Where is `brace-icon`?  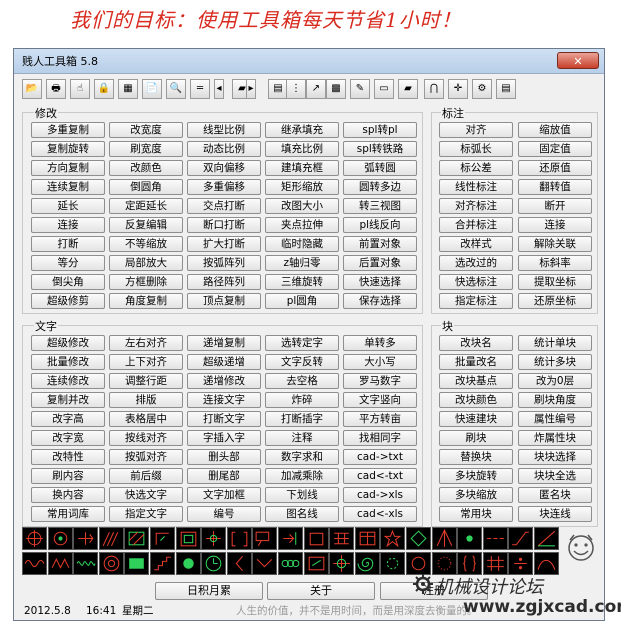
brace-icon is located at coordinates (470, 563).